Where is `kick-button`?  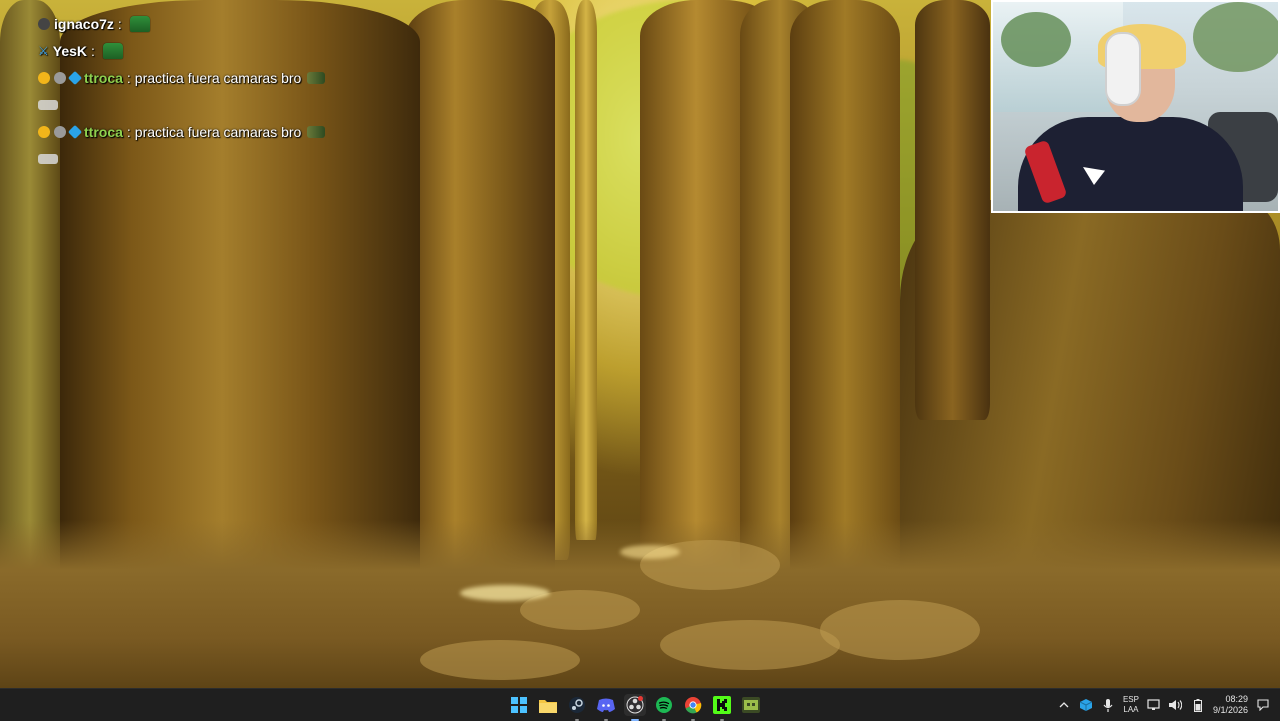
kick-button is located at coordinates (722, 707).